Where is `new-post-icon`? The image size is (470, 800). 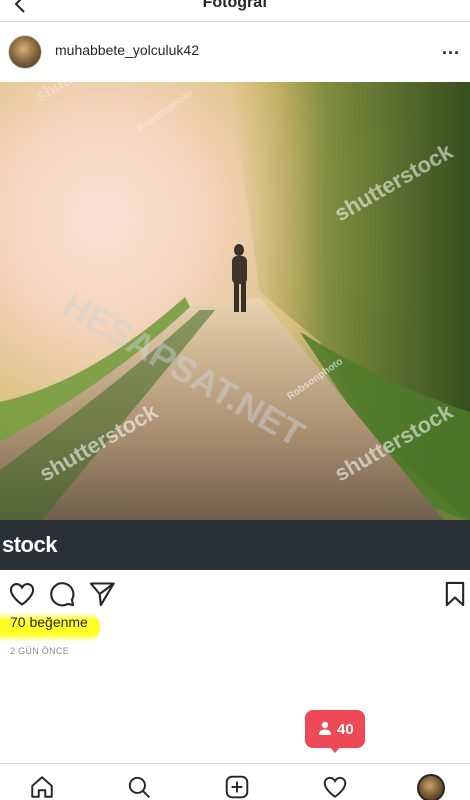
new-post-icon is located at coordinates (237, 787).